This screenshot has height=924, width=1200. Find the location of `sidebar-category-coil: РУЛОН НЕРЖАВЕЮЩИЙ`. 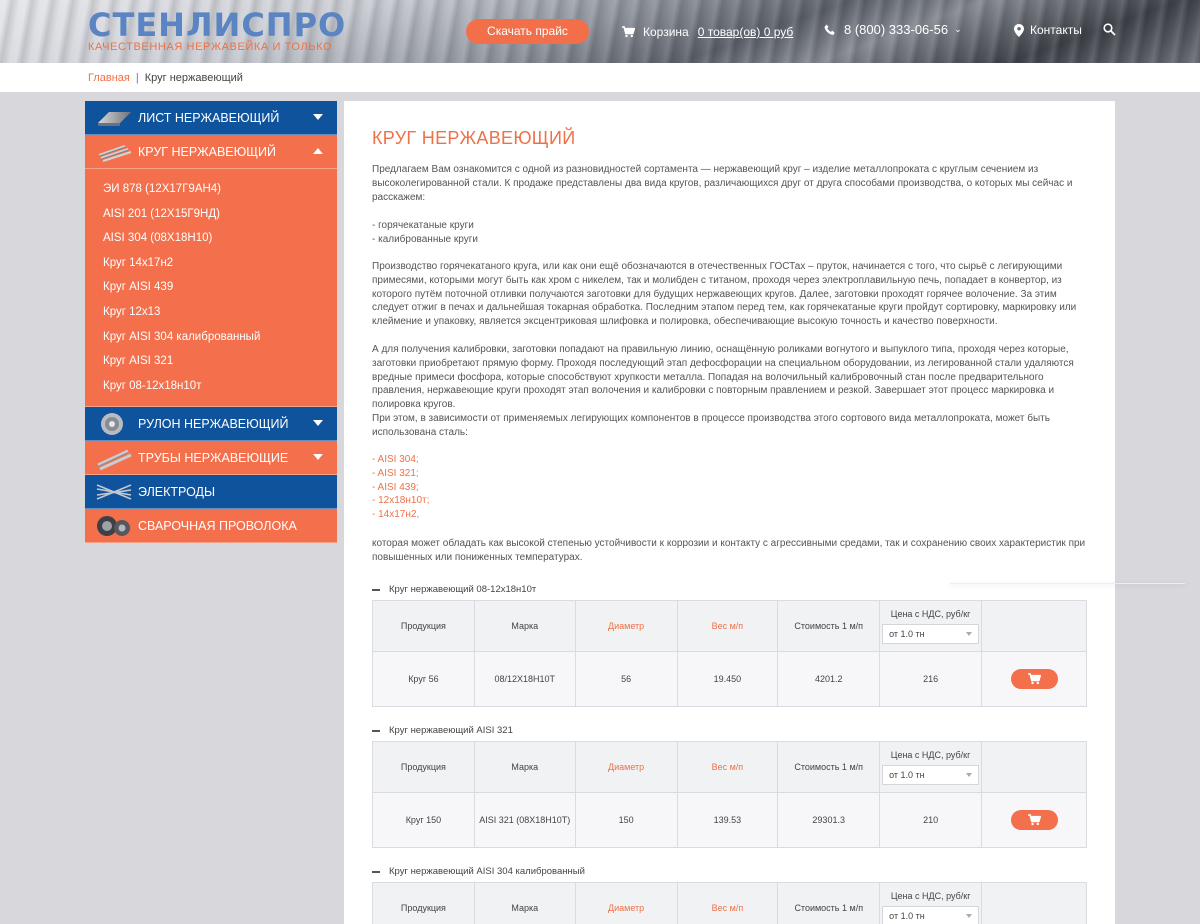

sidebar-category-coil: РУЛОН НЕРЖАВЕЮЩИЙ is located at coordinates (211, 424).